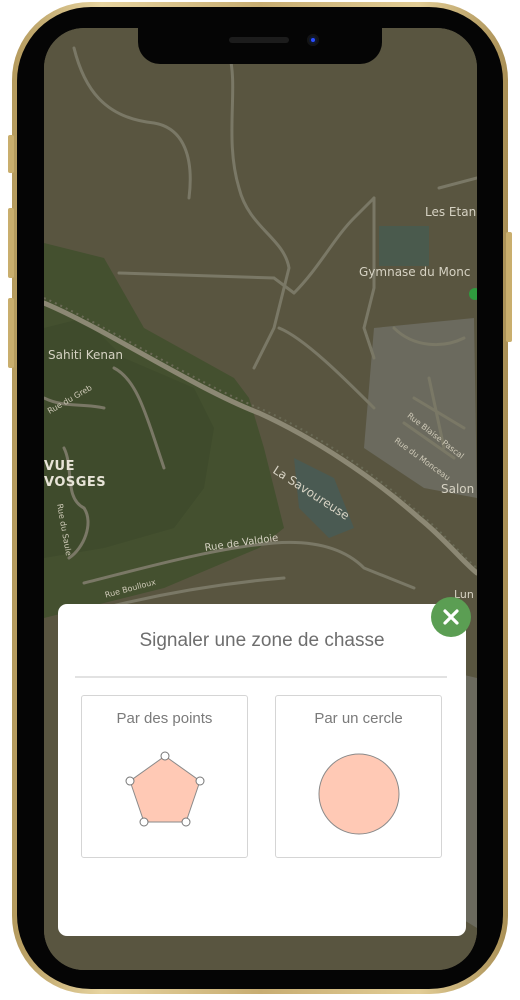 The image size is (520, 1000). Describe the element at coordinates (59, 466) in the screenshot. I see `map-label-vue: VUE` at that location.